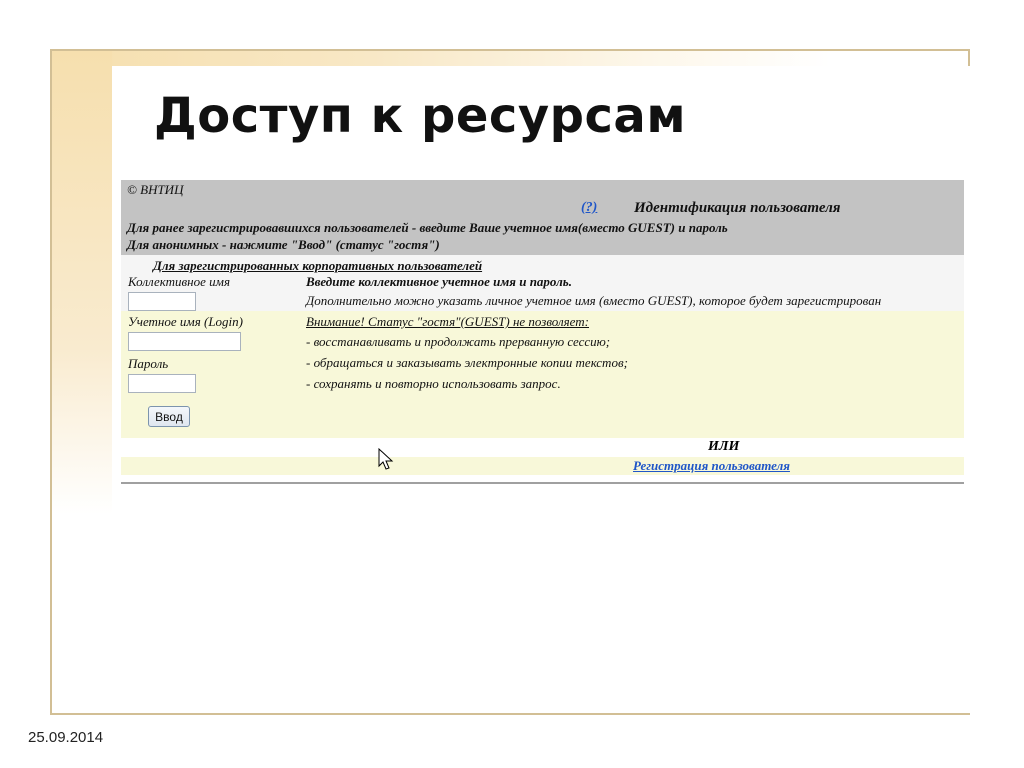 This screenshot has width=1024, height=768. I want to click on help-link: (?), so click(589, 208).